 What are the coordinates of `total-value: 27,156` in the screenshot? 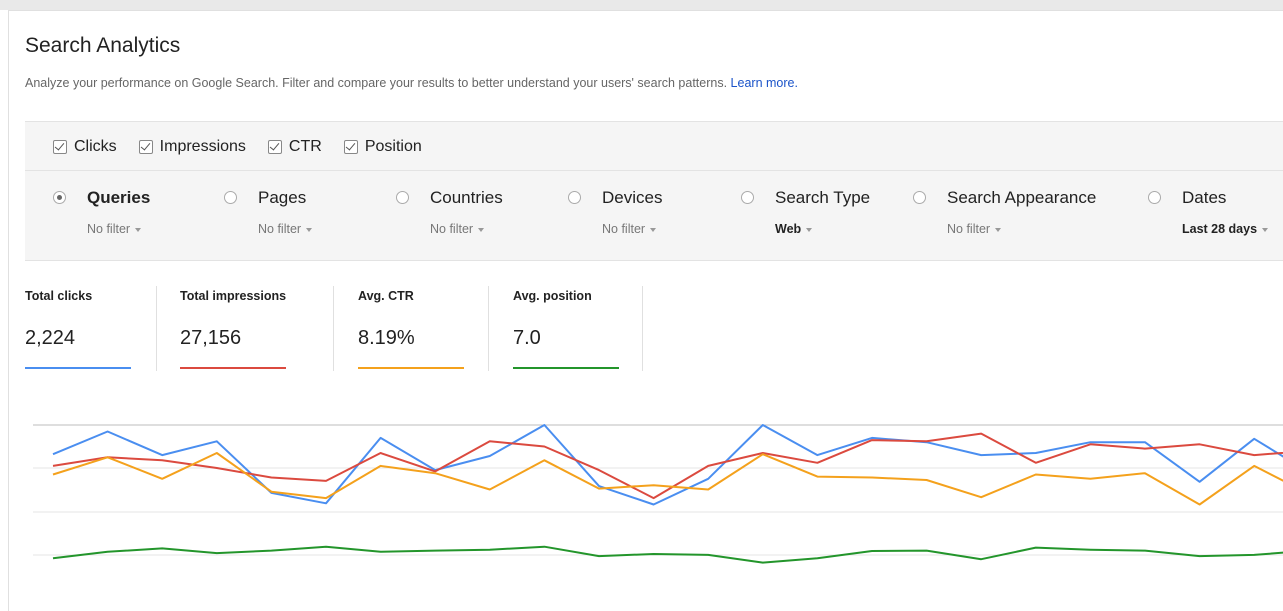 It's located at (211, 338).